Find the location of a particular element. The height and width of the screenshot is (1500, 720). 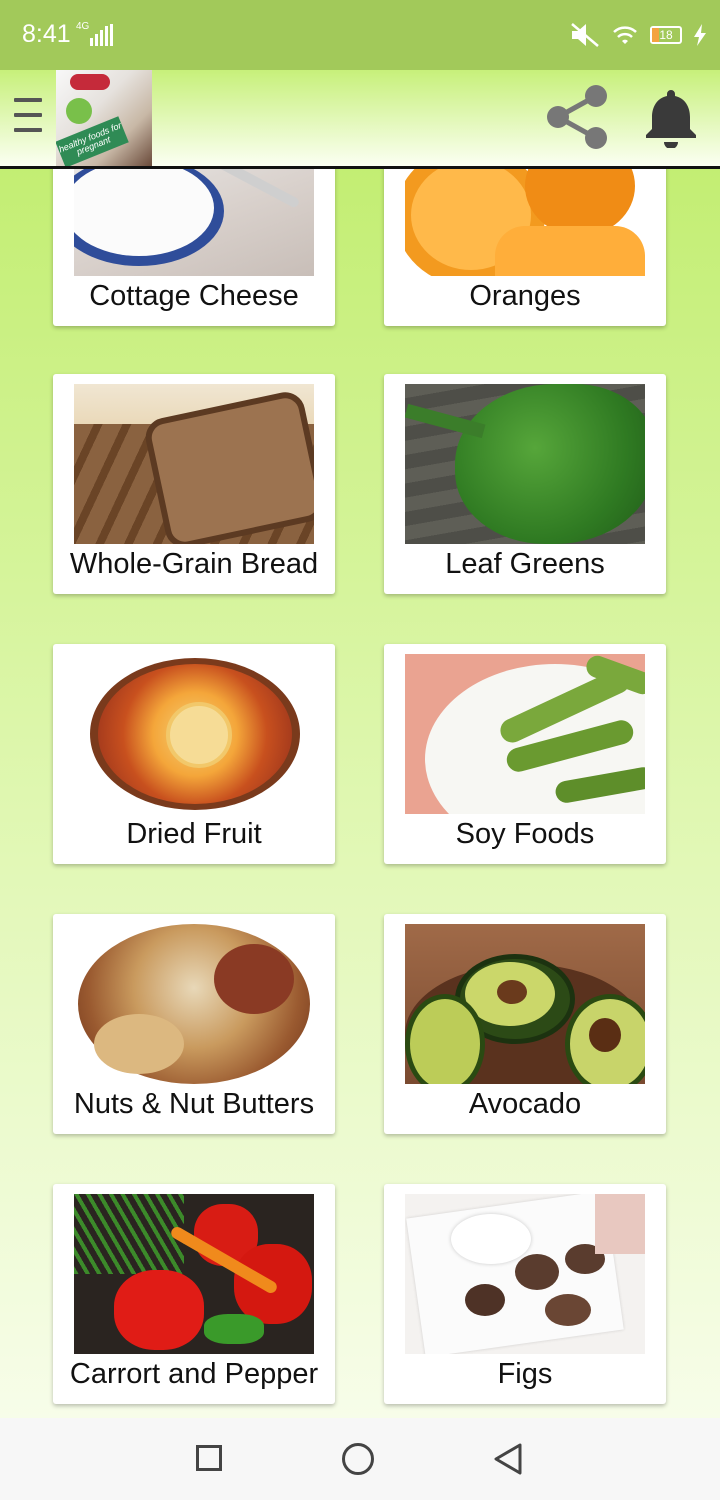

food-label: Avocado is located at coordinates (525, 1104).